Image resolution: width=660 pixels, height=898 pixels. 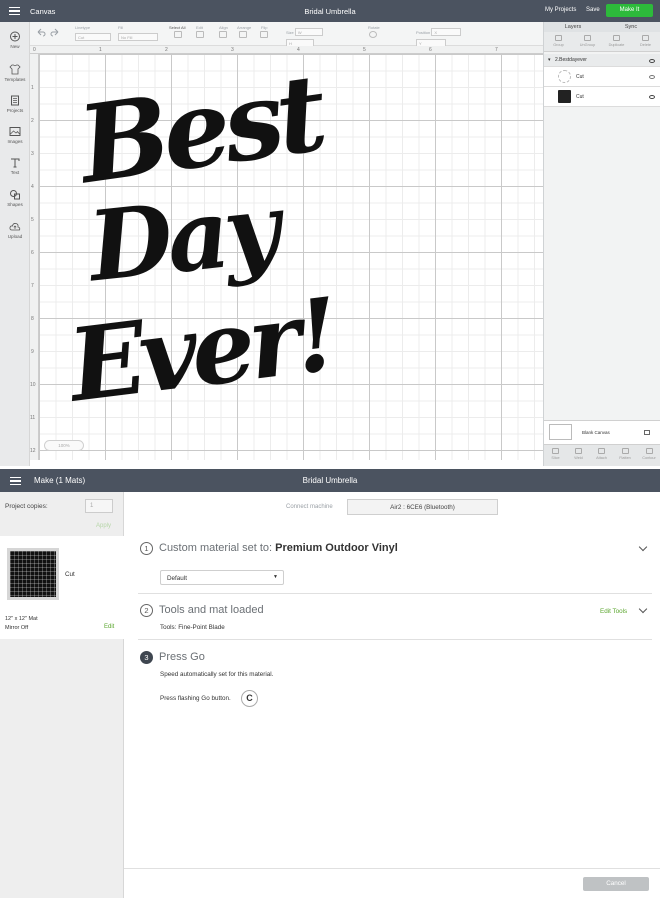 I want to click on slice-icon, so click(x=555, y=451).